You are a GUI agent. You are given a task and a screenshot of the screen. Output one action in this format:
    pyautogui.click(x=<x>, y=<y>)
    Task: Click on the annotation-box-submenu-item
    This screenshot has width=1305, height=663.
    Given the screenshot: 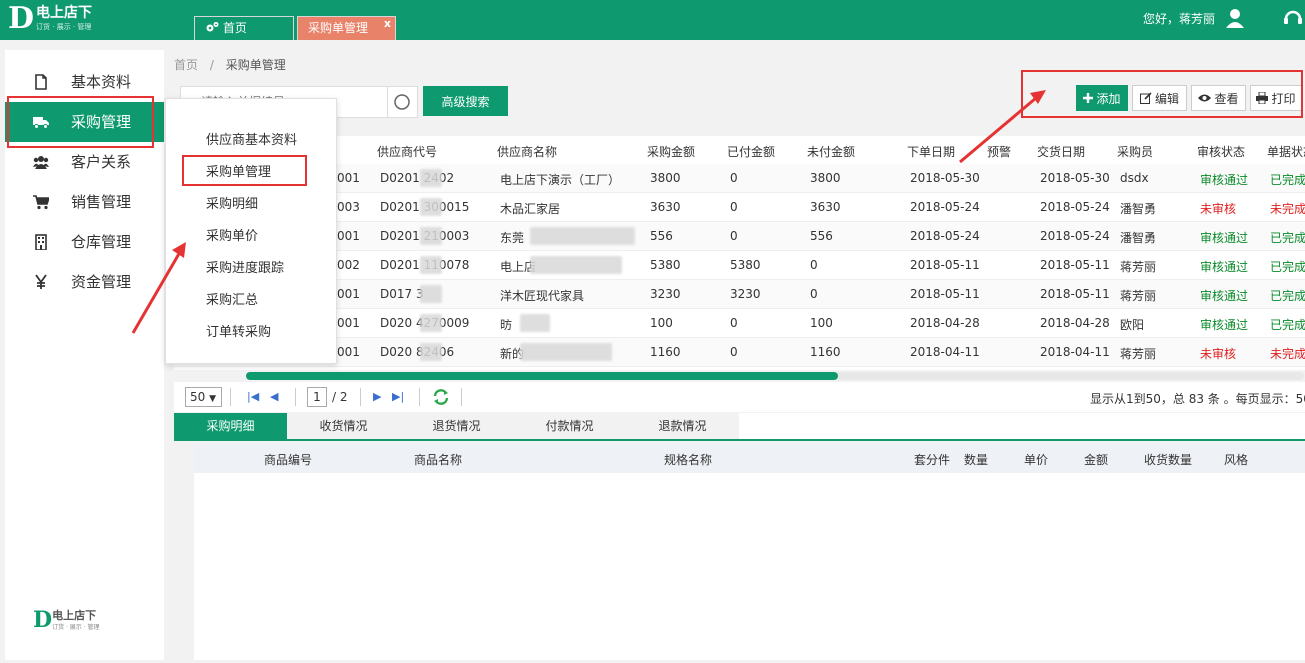 What is the action you would take?
    pyautogui.click(x=244, y=170)
    